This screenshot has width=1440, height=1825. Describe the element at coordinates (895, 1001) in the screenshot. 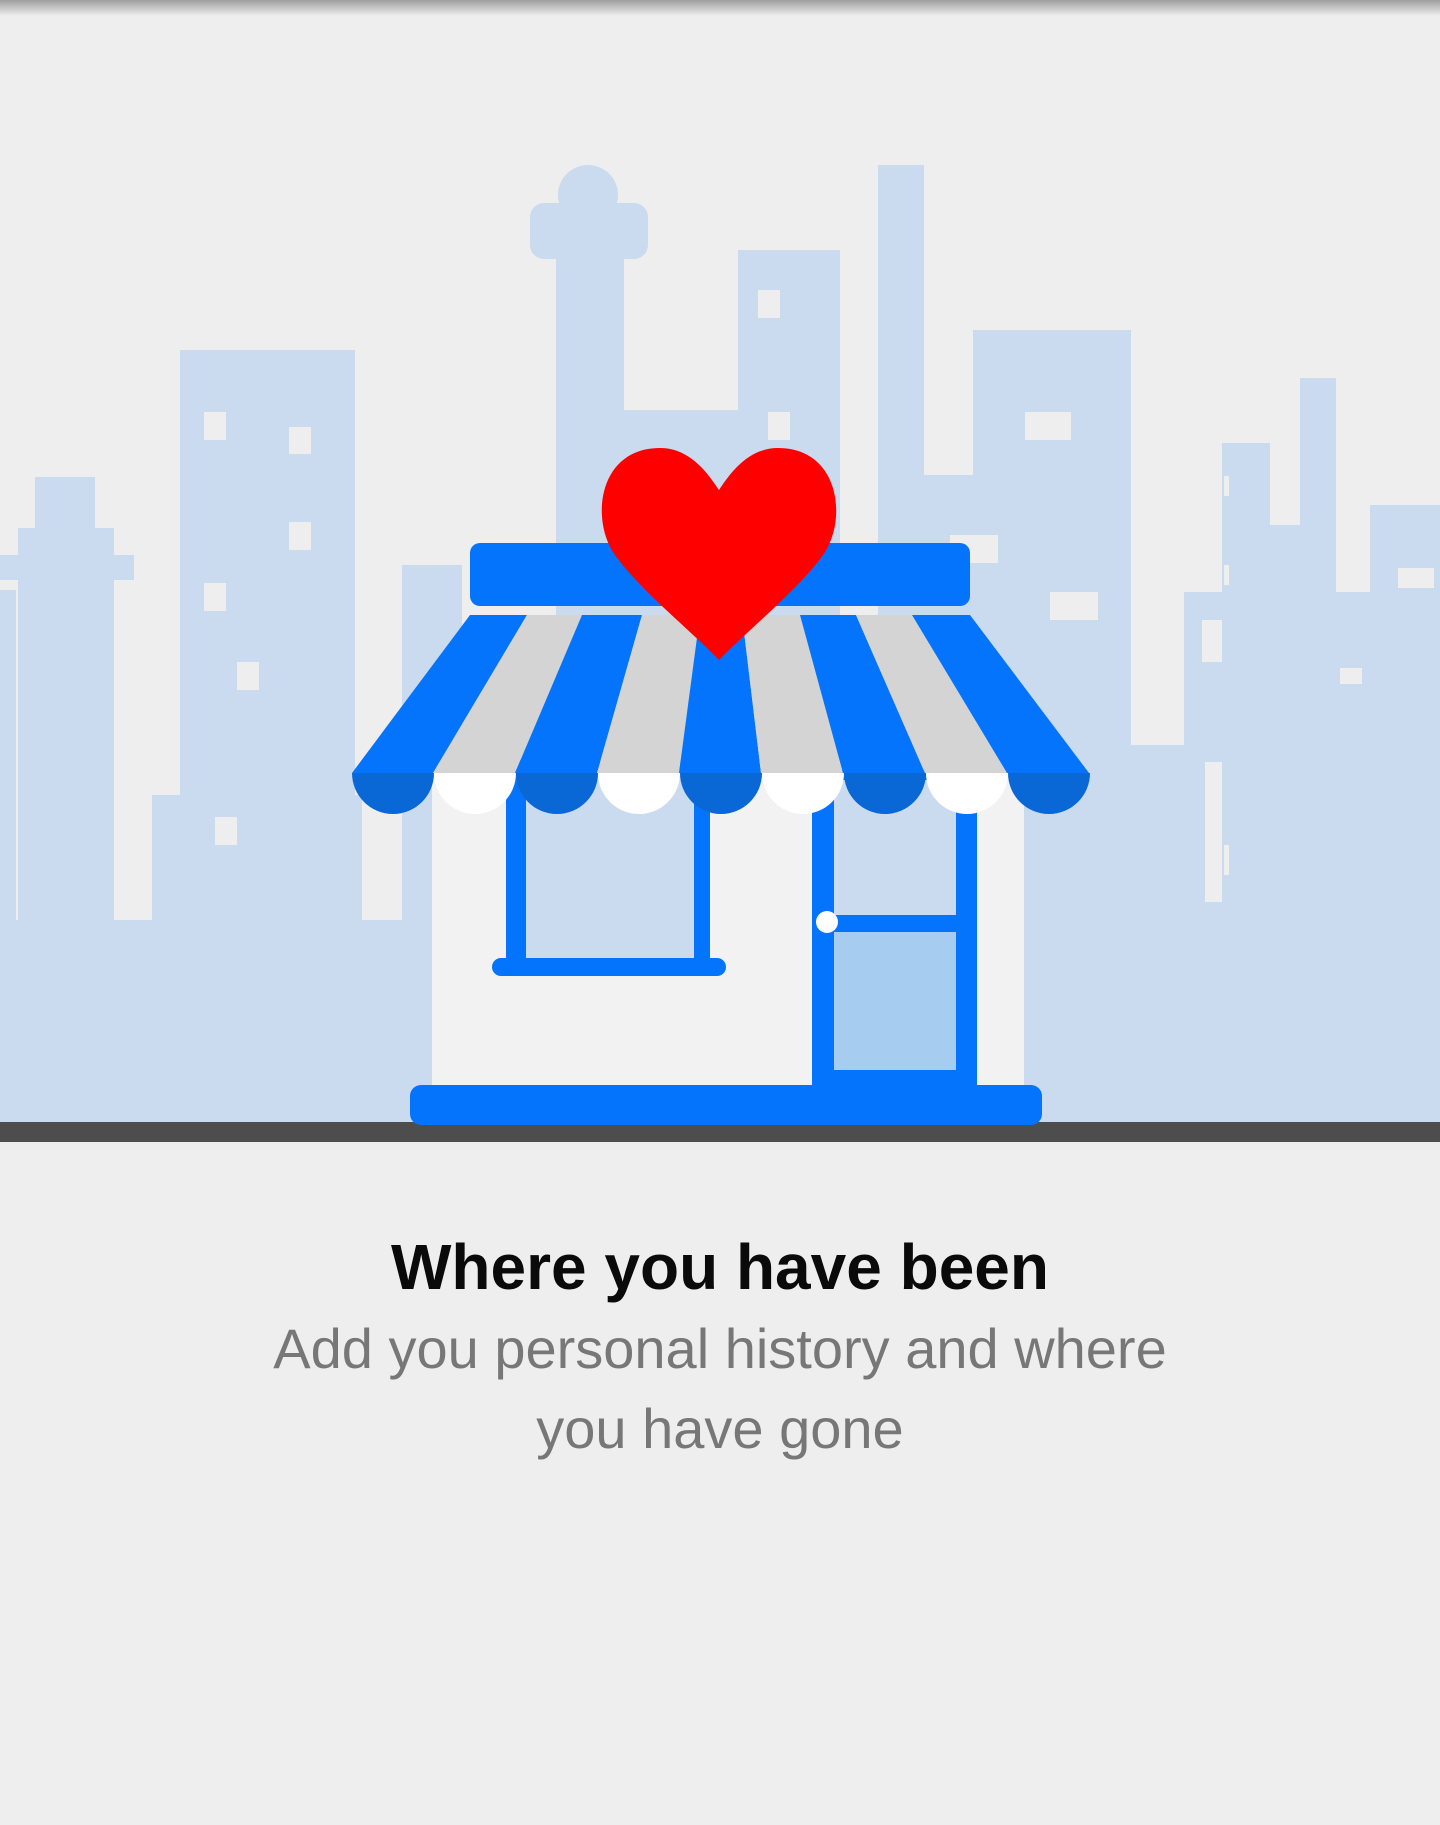

I see `shop-door-lower-glass` at that location.